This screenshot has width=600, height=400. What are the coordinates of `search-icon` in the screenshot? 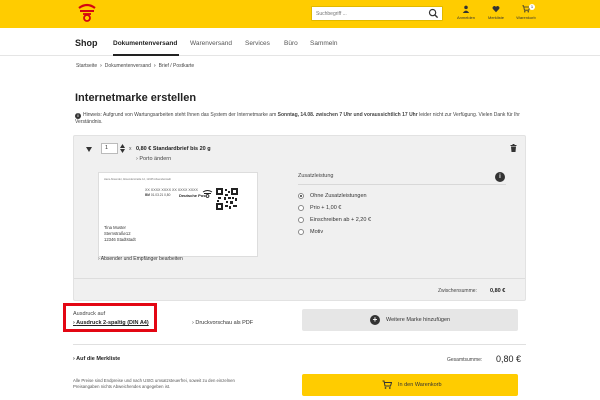 It's located at (433, 13).